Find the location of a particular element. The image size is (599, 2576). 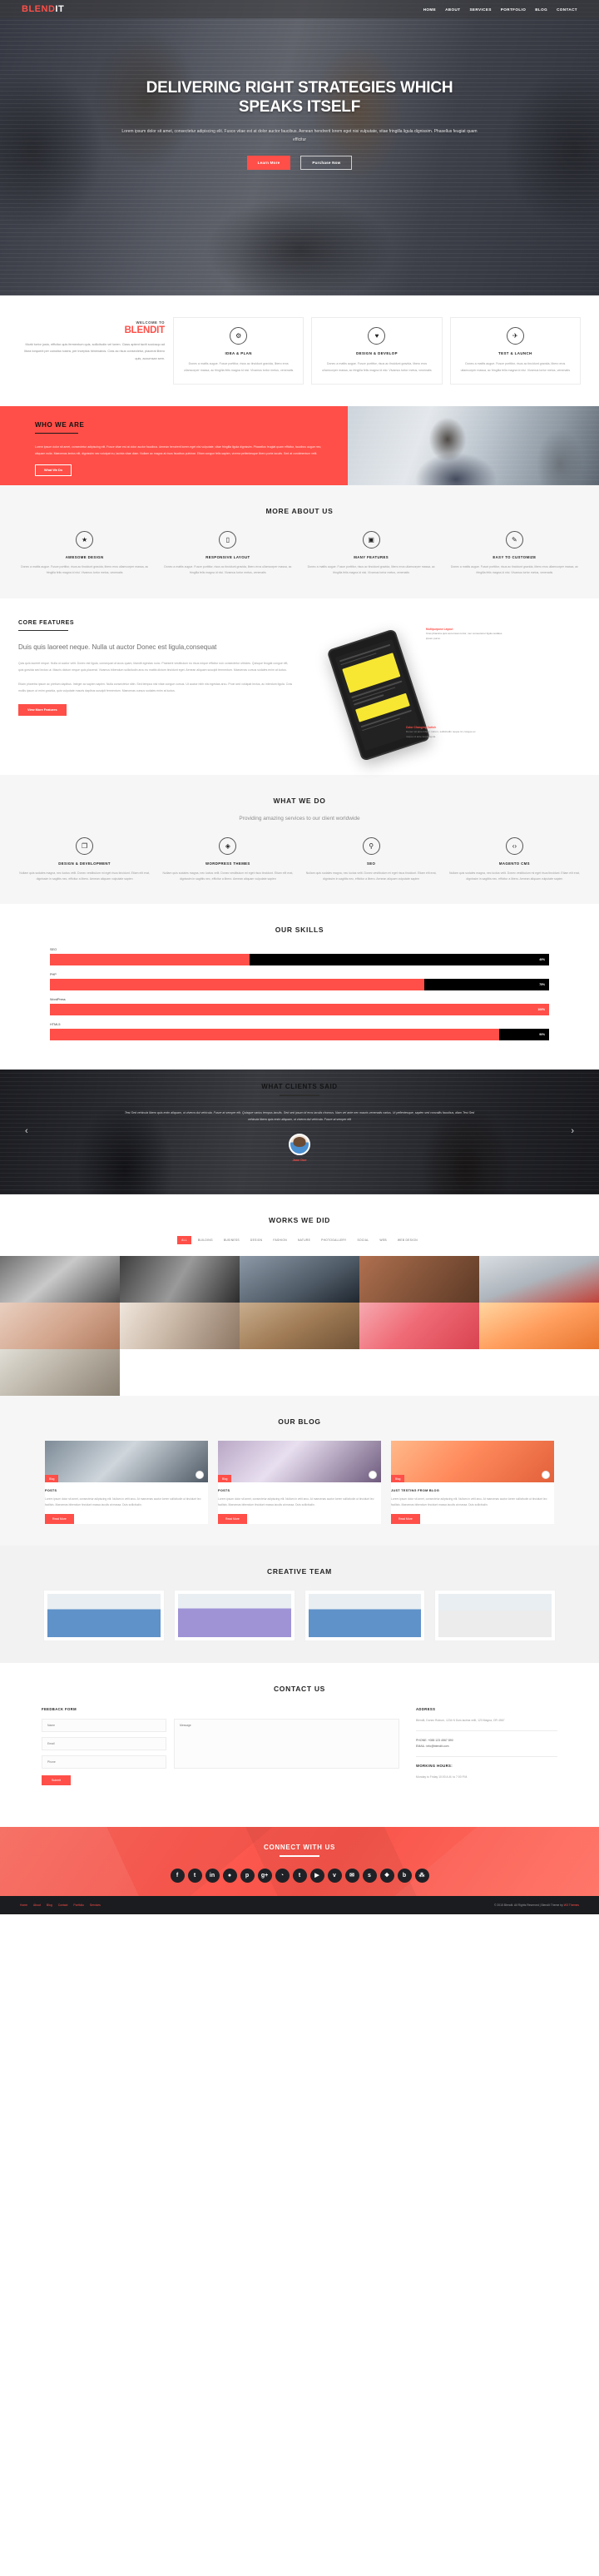

copyright-brand: W3 Themes is located at coordinates (572, 1905).